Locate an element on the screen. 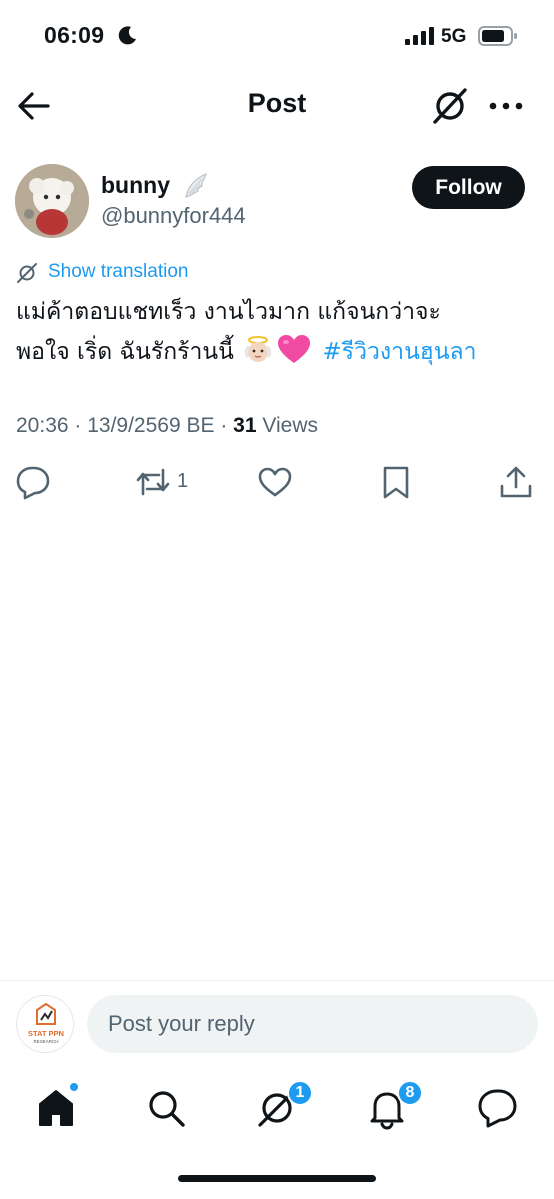 The image size is (554, 1199). follow-button: Follow is located at coordinates (468, 187).